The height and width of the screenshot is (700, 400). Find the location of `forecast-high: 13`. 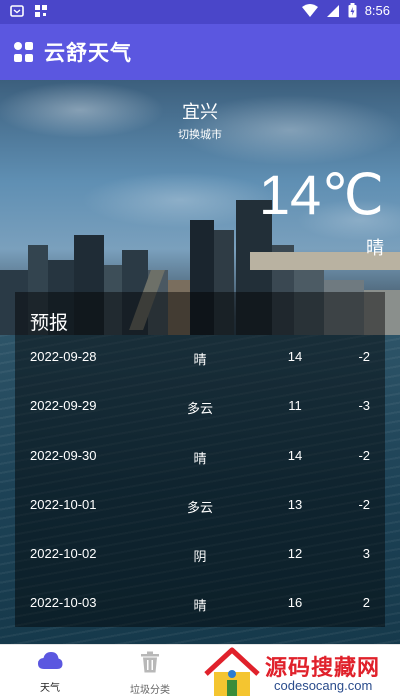

forecast-high: 13 is located at coordinates (295, 504).